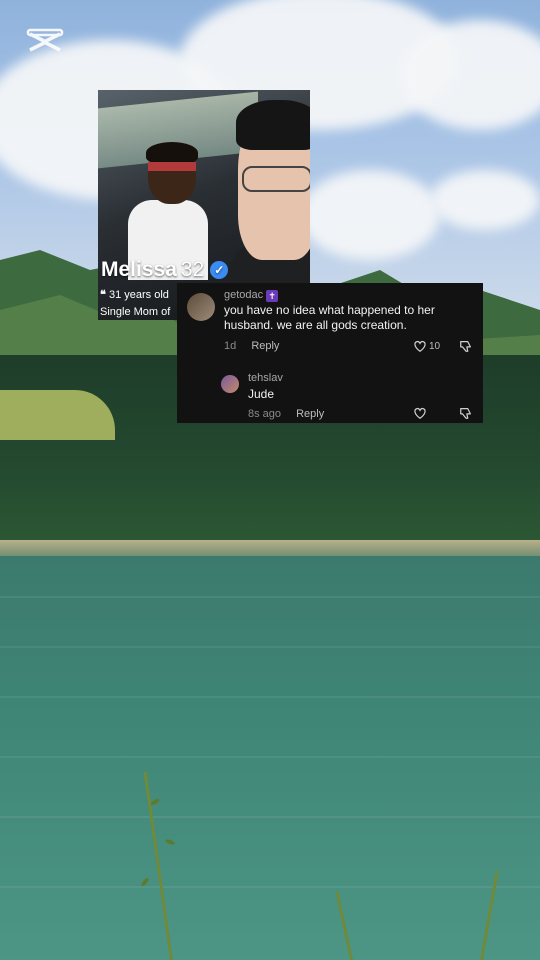 The height and width of the screenshot is (960, 540). I want to click on badge-icon: ✝, so click(272, 296).